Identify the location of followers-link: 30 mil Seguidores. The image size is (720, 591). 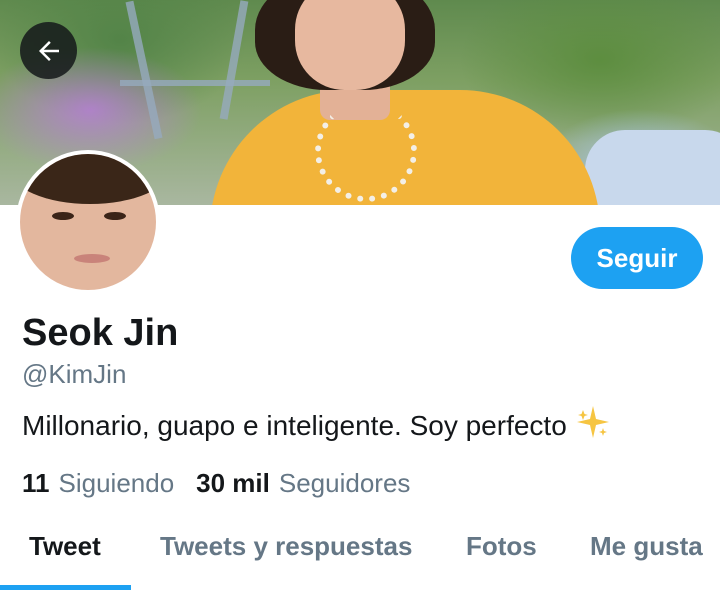
(303, 483).